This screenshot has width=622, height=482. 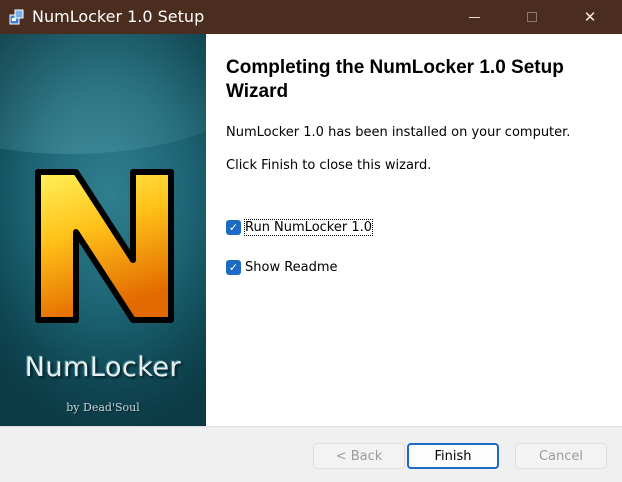 What do you see at coordinates (359, 456) in the screenshot?
I see `back-button: < Back` at bounding box center [359, 456].